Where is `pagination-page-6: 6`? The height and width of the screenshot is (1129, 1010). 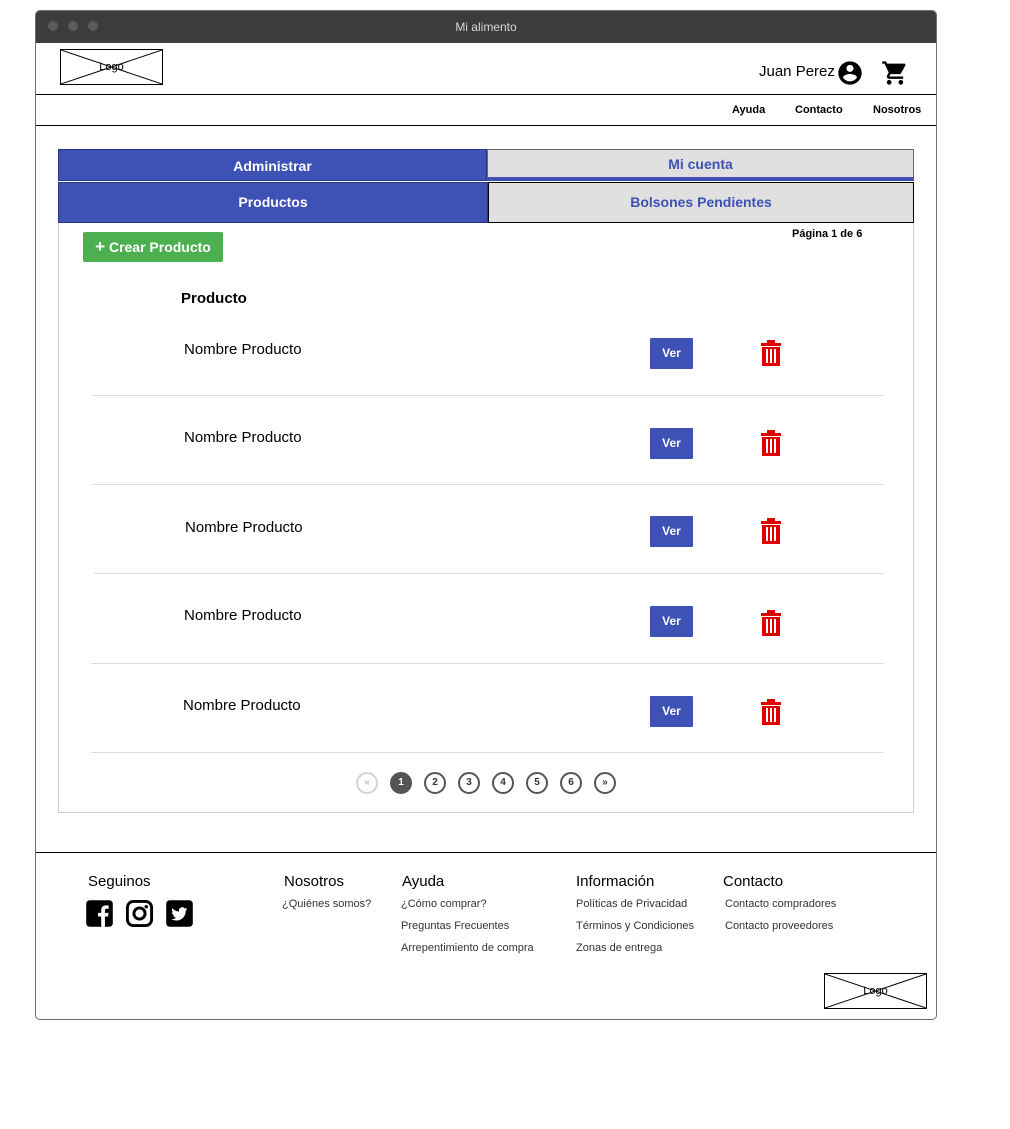
pagination-page-6: 6 is located at coordinates (571, 783).